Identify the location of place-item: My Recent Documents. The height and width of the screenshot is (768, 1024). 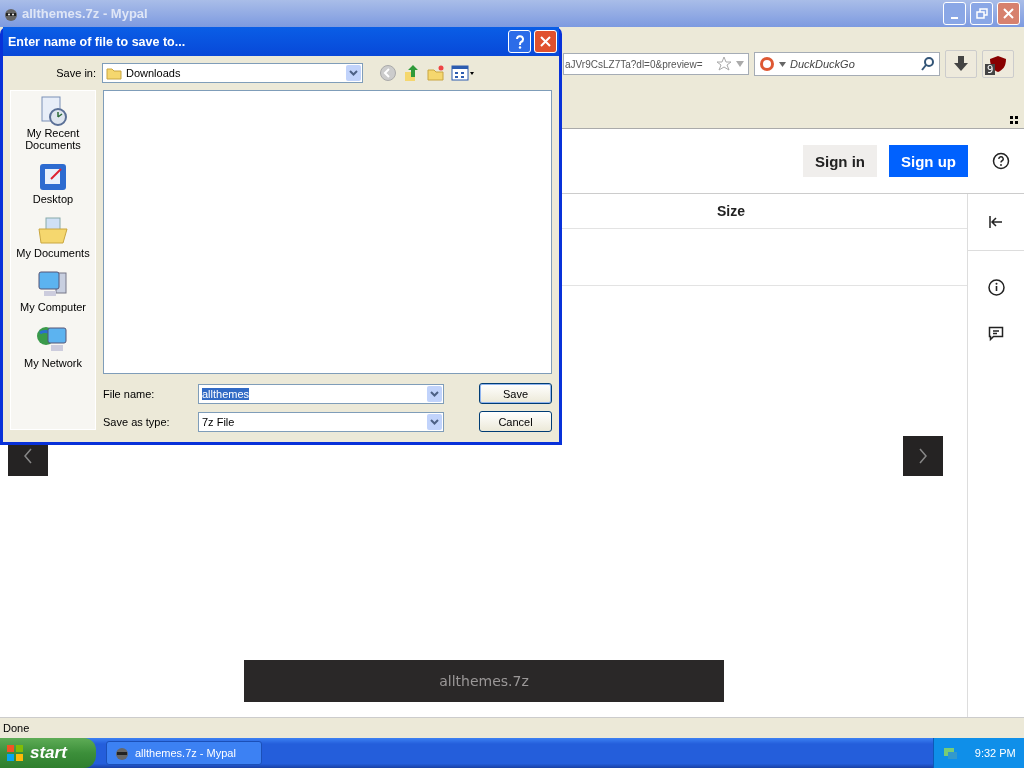
(53, 123).